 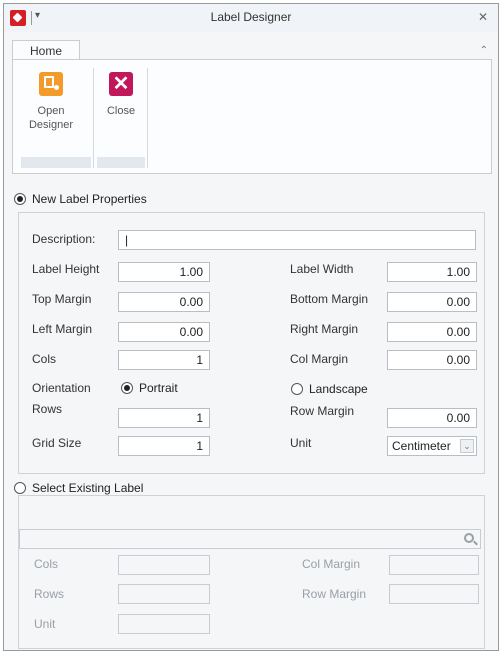 I want to click on existing-rows-input, so click(x=164, y=594).